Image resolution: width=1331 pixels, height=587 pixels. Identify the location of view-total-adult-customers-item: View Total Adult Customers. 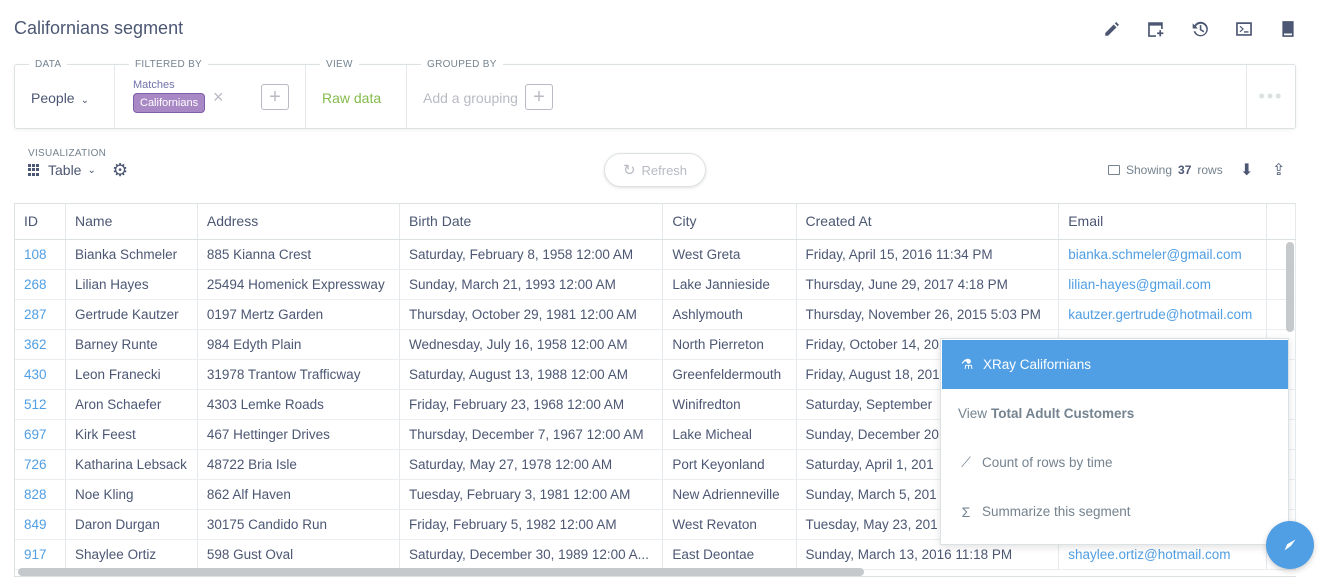
(1114, 413).